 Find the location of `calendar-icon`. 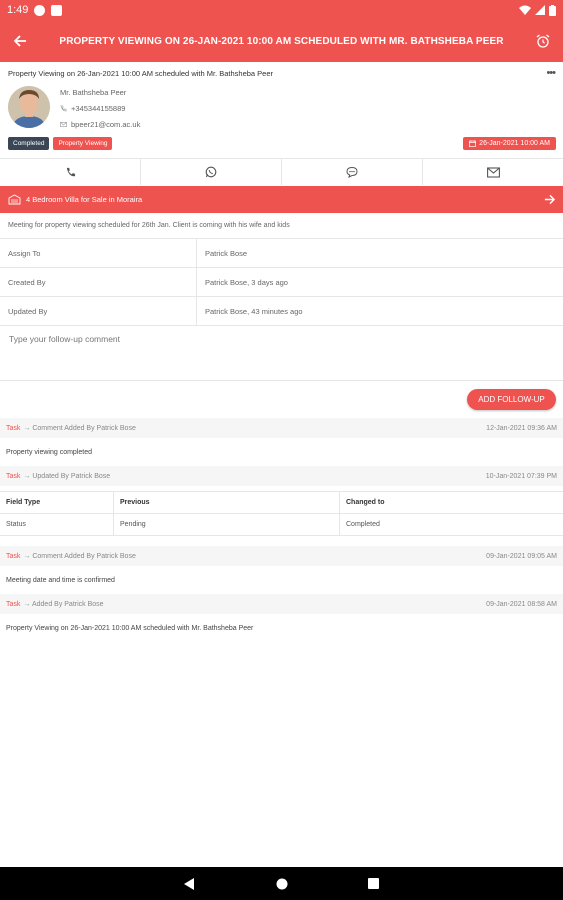

calendar-icon is located at coordinates (473, 143).